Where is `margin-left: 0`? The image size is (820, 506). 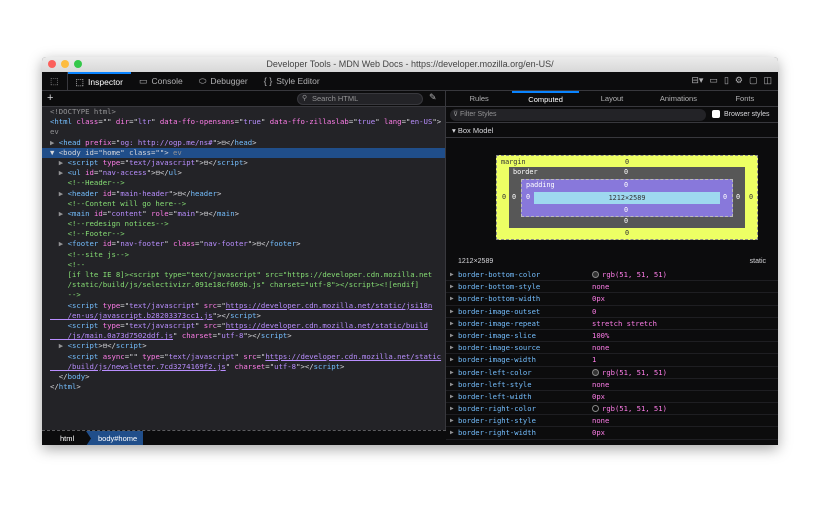 margin-left: 0 is located at coordinates (504, 197).